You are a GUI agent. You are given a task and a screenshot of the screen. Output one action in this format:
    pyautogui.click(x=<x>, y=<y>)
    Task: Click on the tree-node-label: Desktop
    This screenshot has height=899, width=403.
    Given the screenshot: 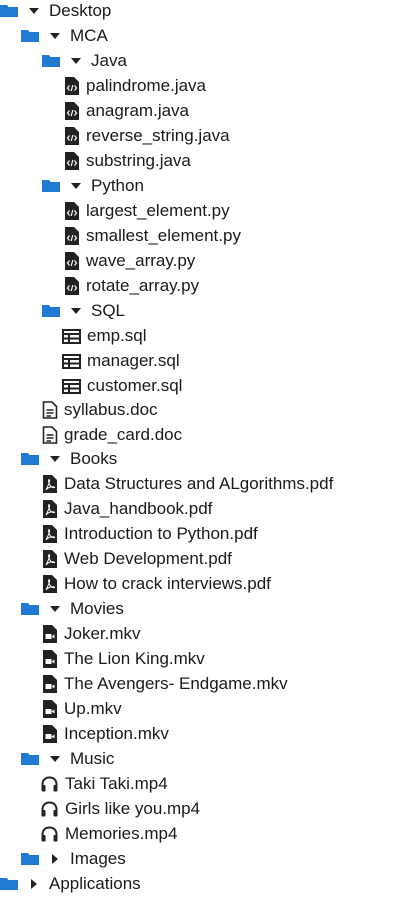 What is the action you would take?
    pyautogui.click(x=80, y=10)
    